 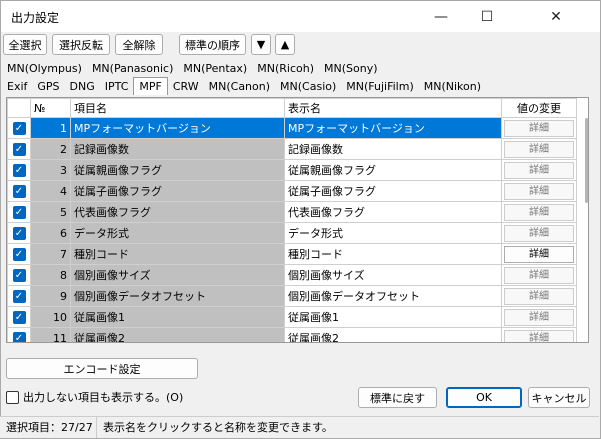 What do you see at coordinates (132, 69) in the screenshot?
I see `tab-mn-panasonic: MN(Panasonic)` at bounding box center [132, 69].